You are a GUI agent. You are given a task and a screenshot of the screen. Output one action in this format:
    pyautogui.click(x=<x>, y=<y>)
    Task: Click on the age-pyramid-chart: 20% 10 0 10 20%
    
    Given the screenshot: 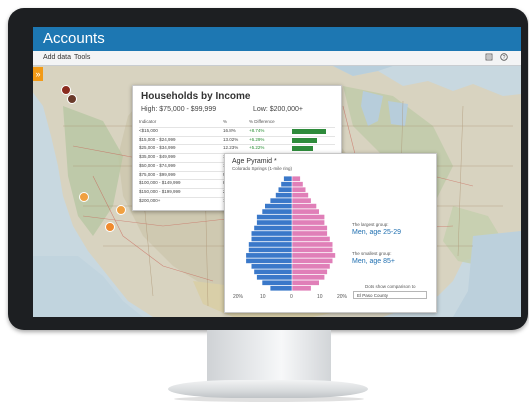 What is the action you would take?
    pyautogui.click(x=292, y=239)
    